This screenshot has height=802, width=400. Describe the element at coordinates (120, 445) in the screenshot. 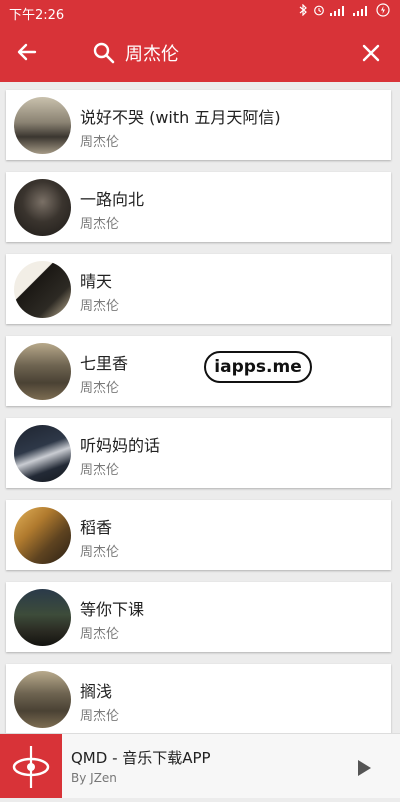

I see `song-title: 听妈妈的话` at that location.